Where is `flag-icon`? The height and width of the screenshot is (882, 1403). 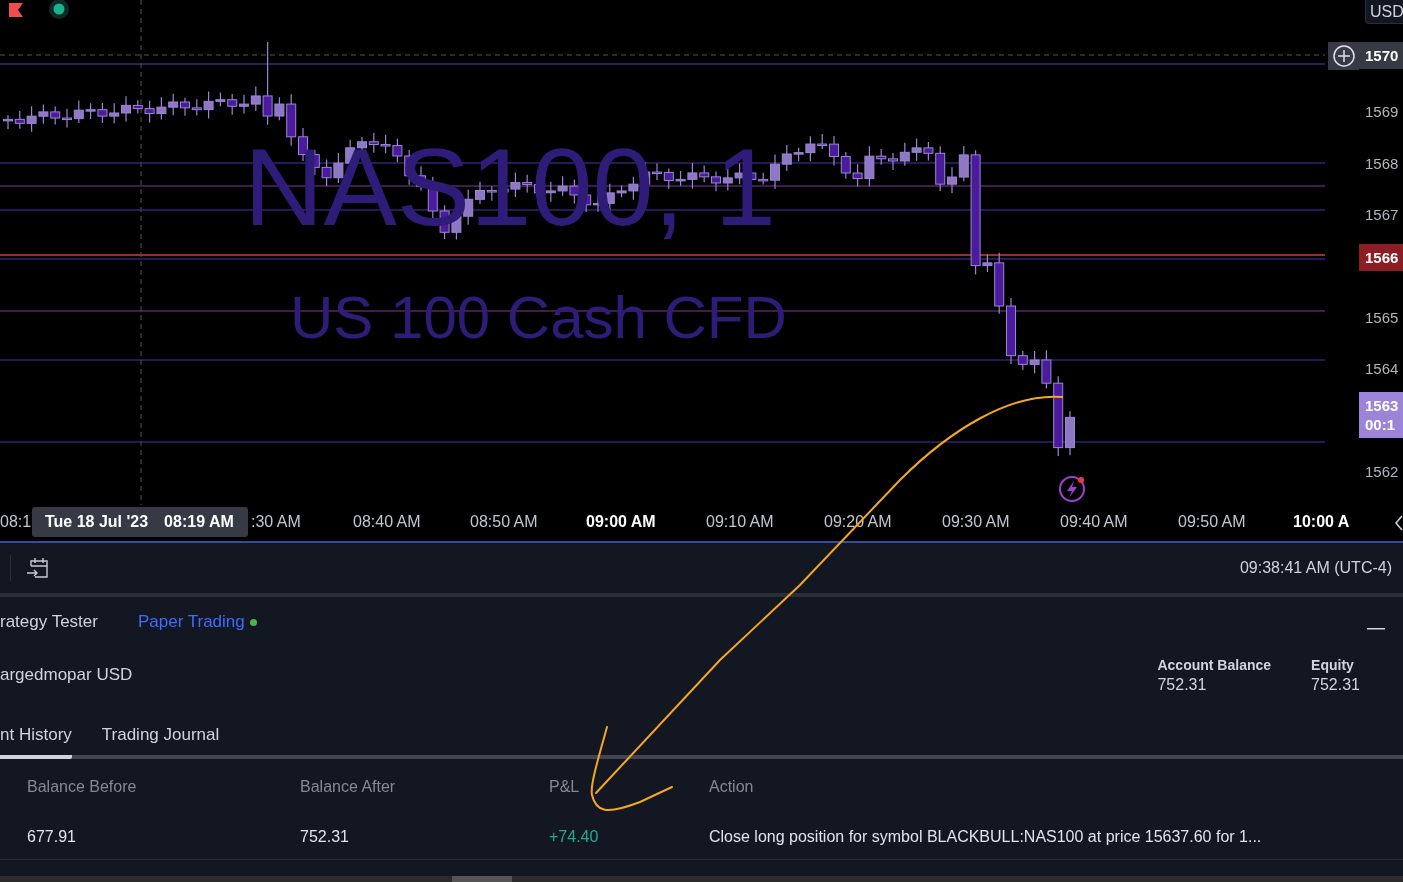
flag-icon is located at coordinates (16, 10).